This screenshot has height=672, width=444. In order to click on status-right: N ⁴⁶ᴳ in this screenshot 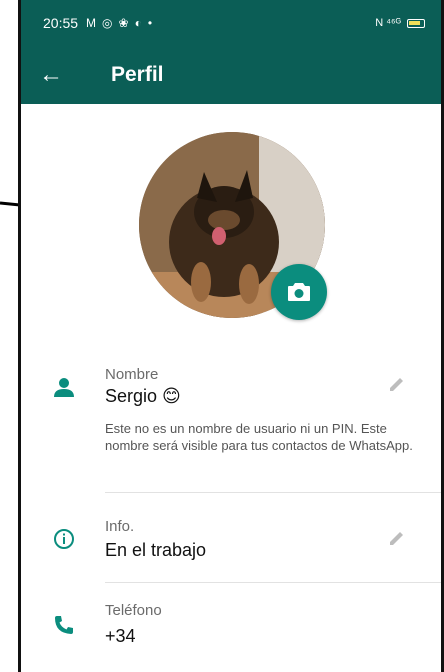, I will do `click(400, 23)`.